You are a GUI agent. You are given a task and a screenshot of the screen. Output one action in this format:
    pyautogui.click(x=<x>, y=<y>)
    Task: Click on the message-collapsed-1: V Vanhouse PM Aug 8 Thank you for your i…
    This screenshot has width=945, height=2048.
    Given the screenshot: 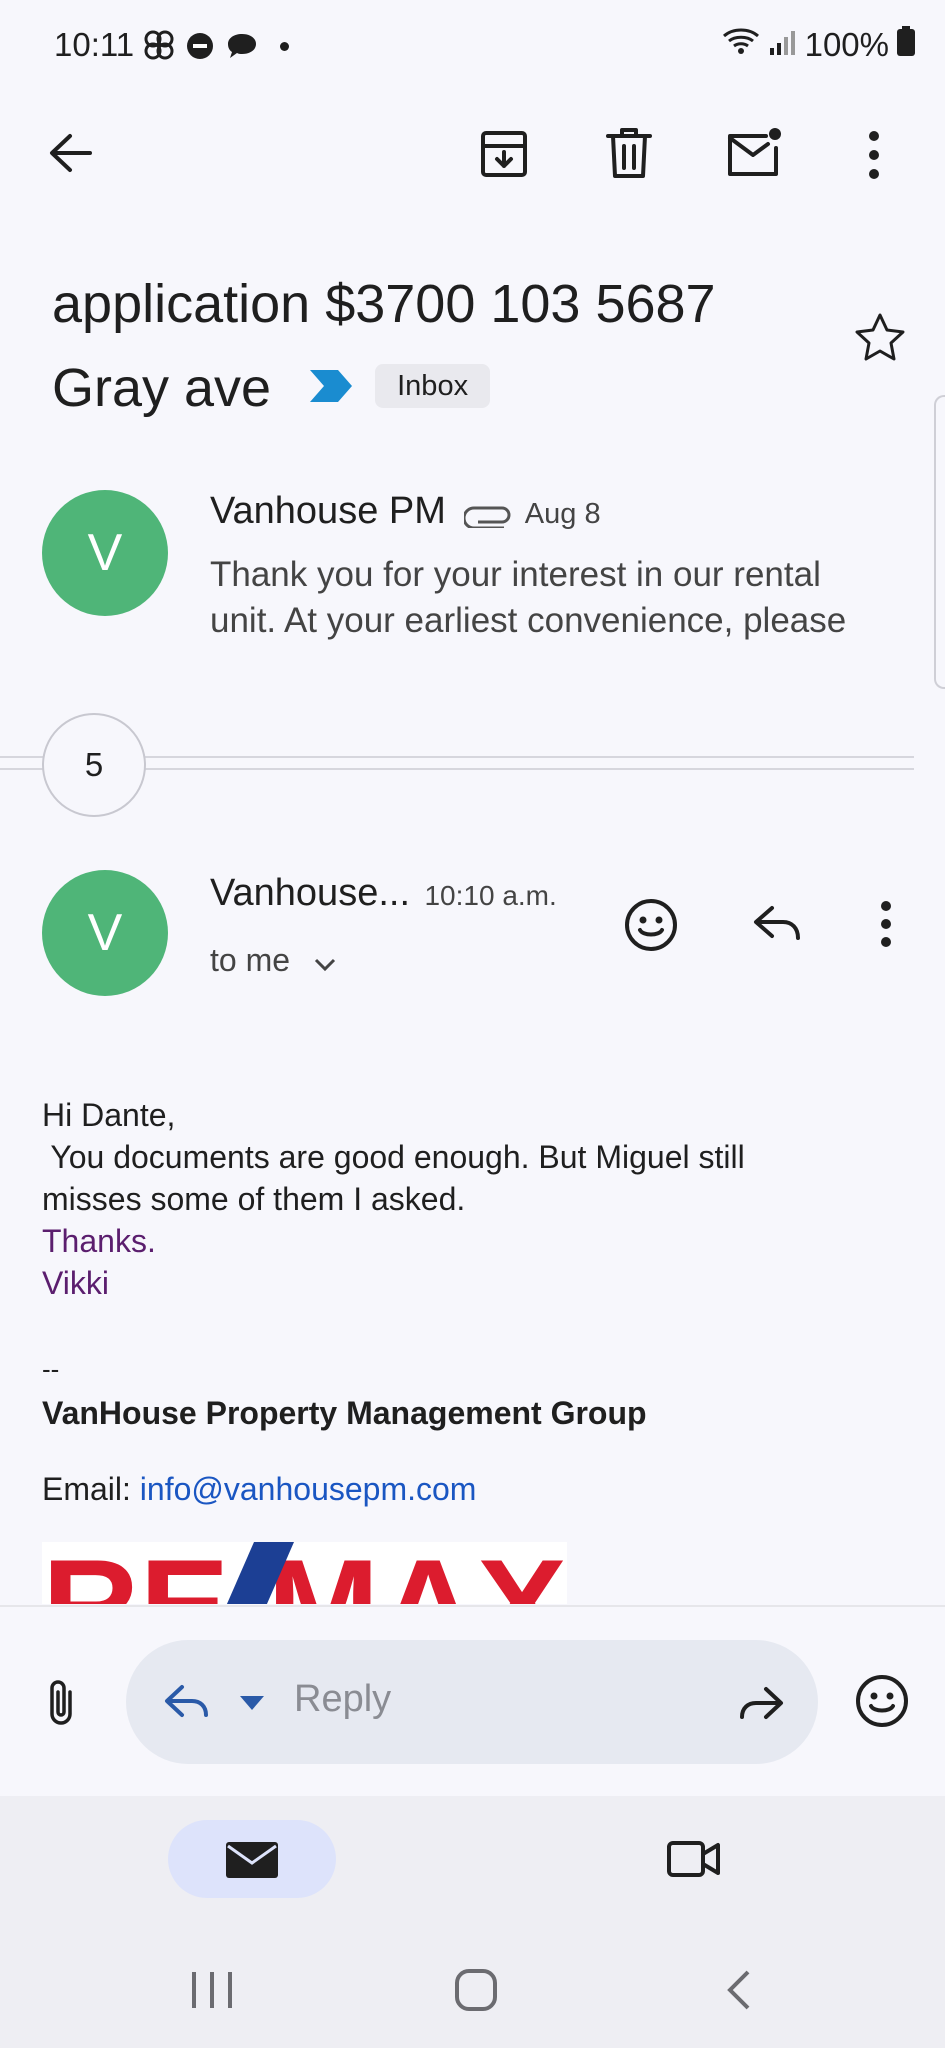 What is the action you would take?
    pyautogui.click(x=467, y=565)
    